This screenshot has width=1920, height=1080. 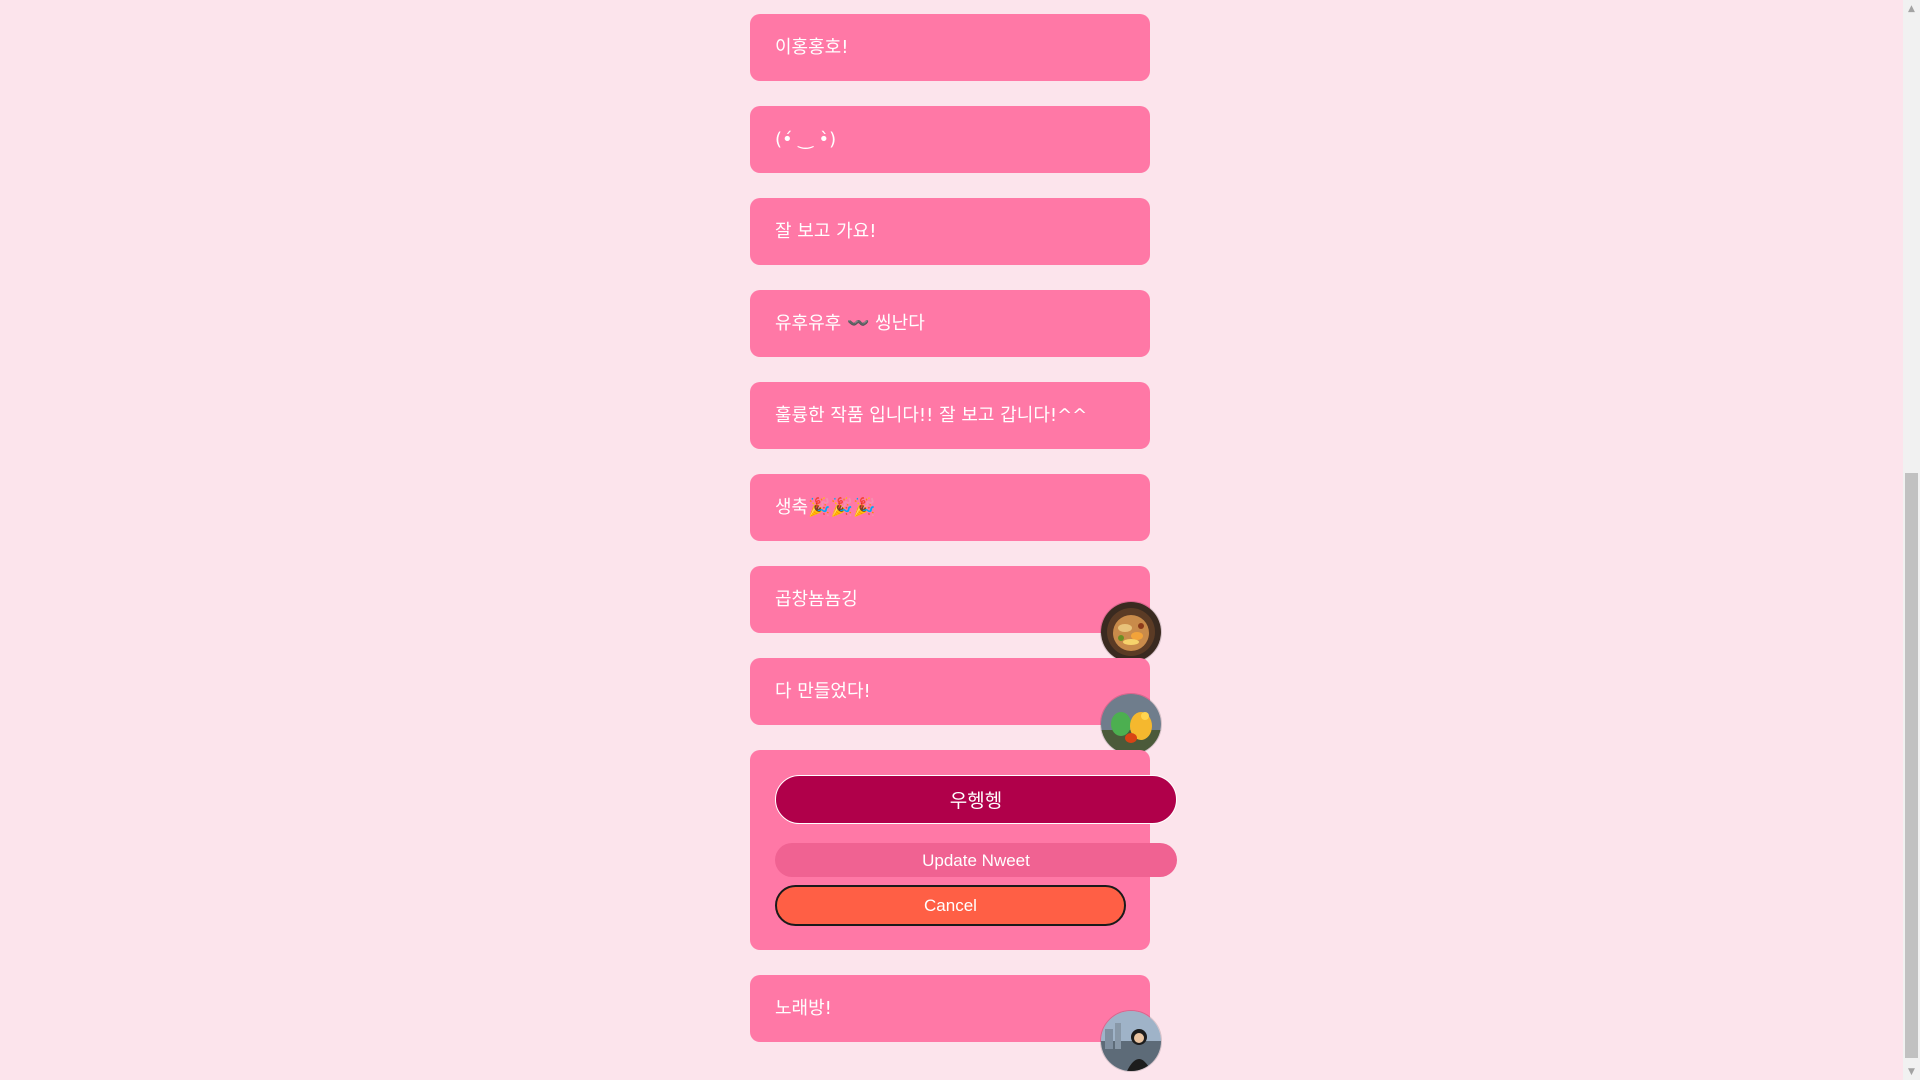 I want to click on nweet-text: (•́ ‿ •̀), so click(x=806, y=139).